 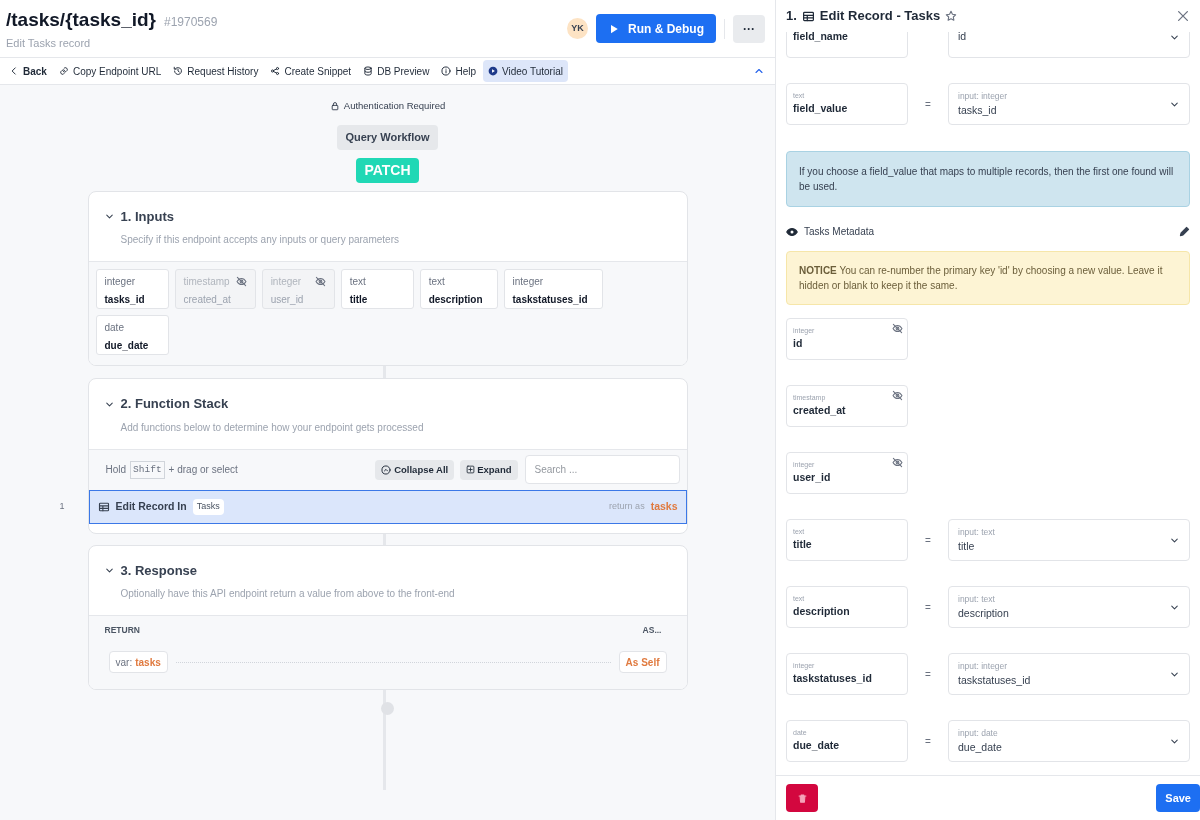 What do you see at coordinates (116, 470) in the screenshot?
I see `hint-text: Hold` at bounding box center [116, 470].